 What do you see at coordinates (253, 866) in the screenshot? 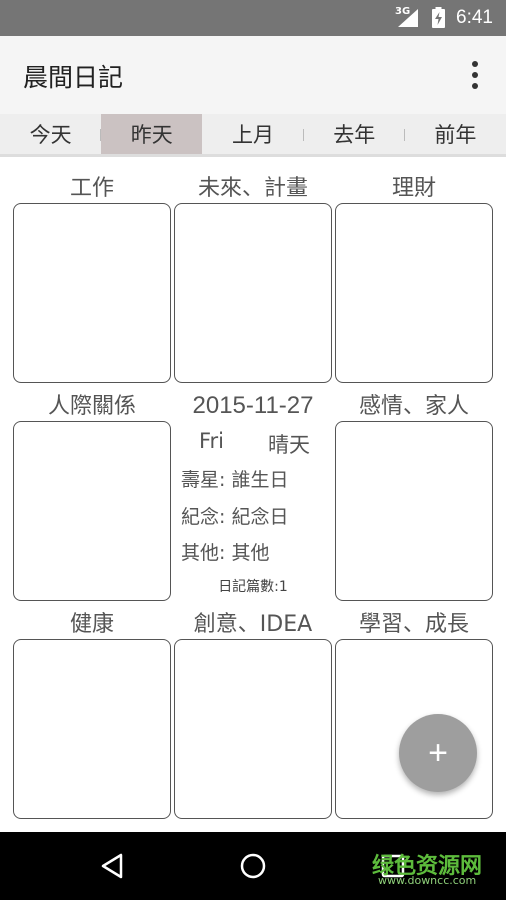
I see `home-icon` at bounding box center [253, 866].